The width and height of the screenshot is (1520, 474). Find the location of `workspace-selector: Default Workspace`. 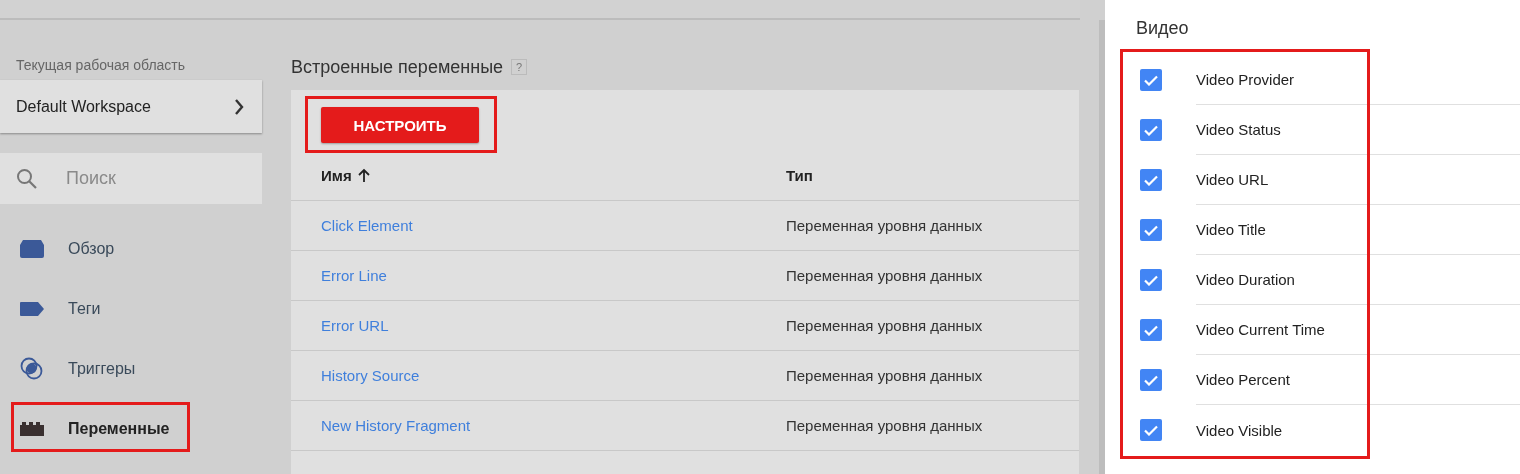

workspace-selector: Default Workspace is located at coordinates (131, 106).